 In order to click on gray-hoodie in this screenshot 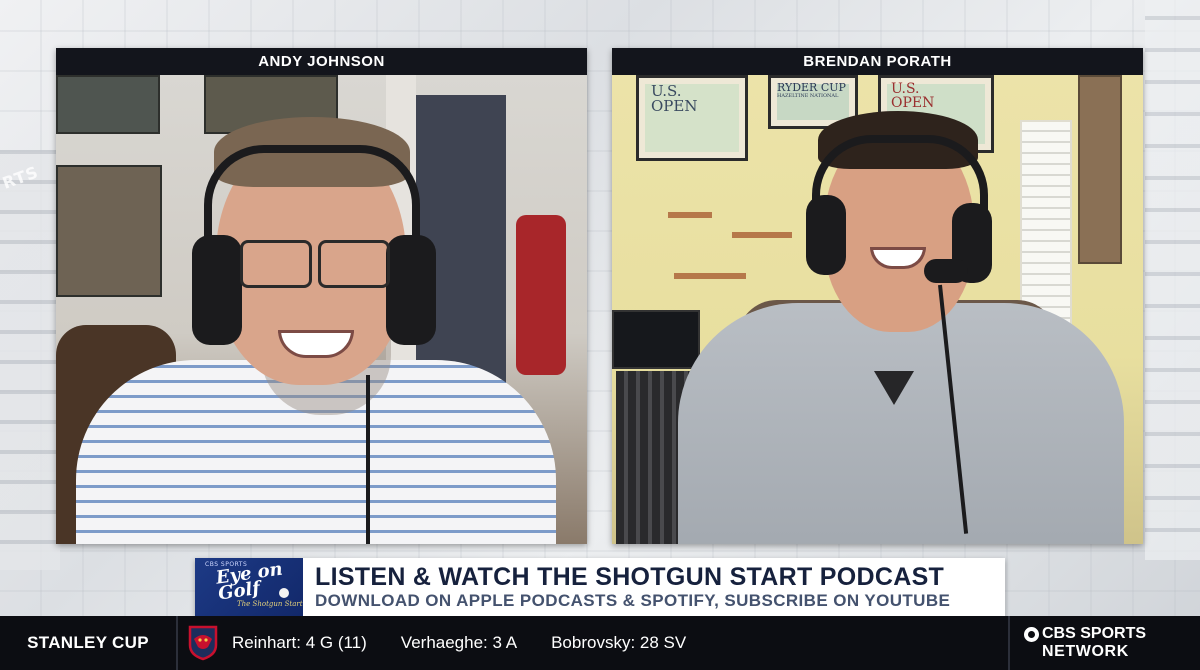, I will do `click(901, 423)`.